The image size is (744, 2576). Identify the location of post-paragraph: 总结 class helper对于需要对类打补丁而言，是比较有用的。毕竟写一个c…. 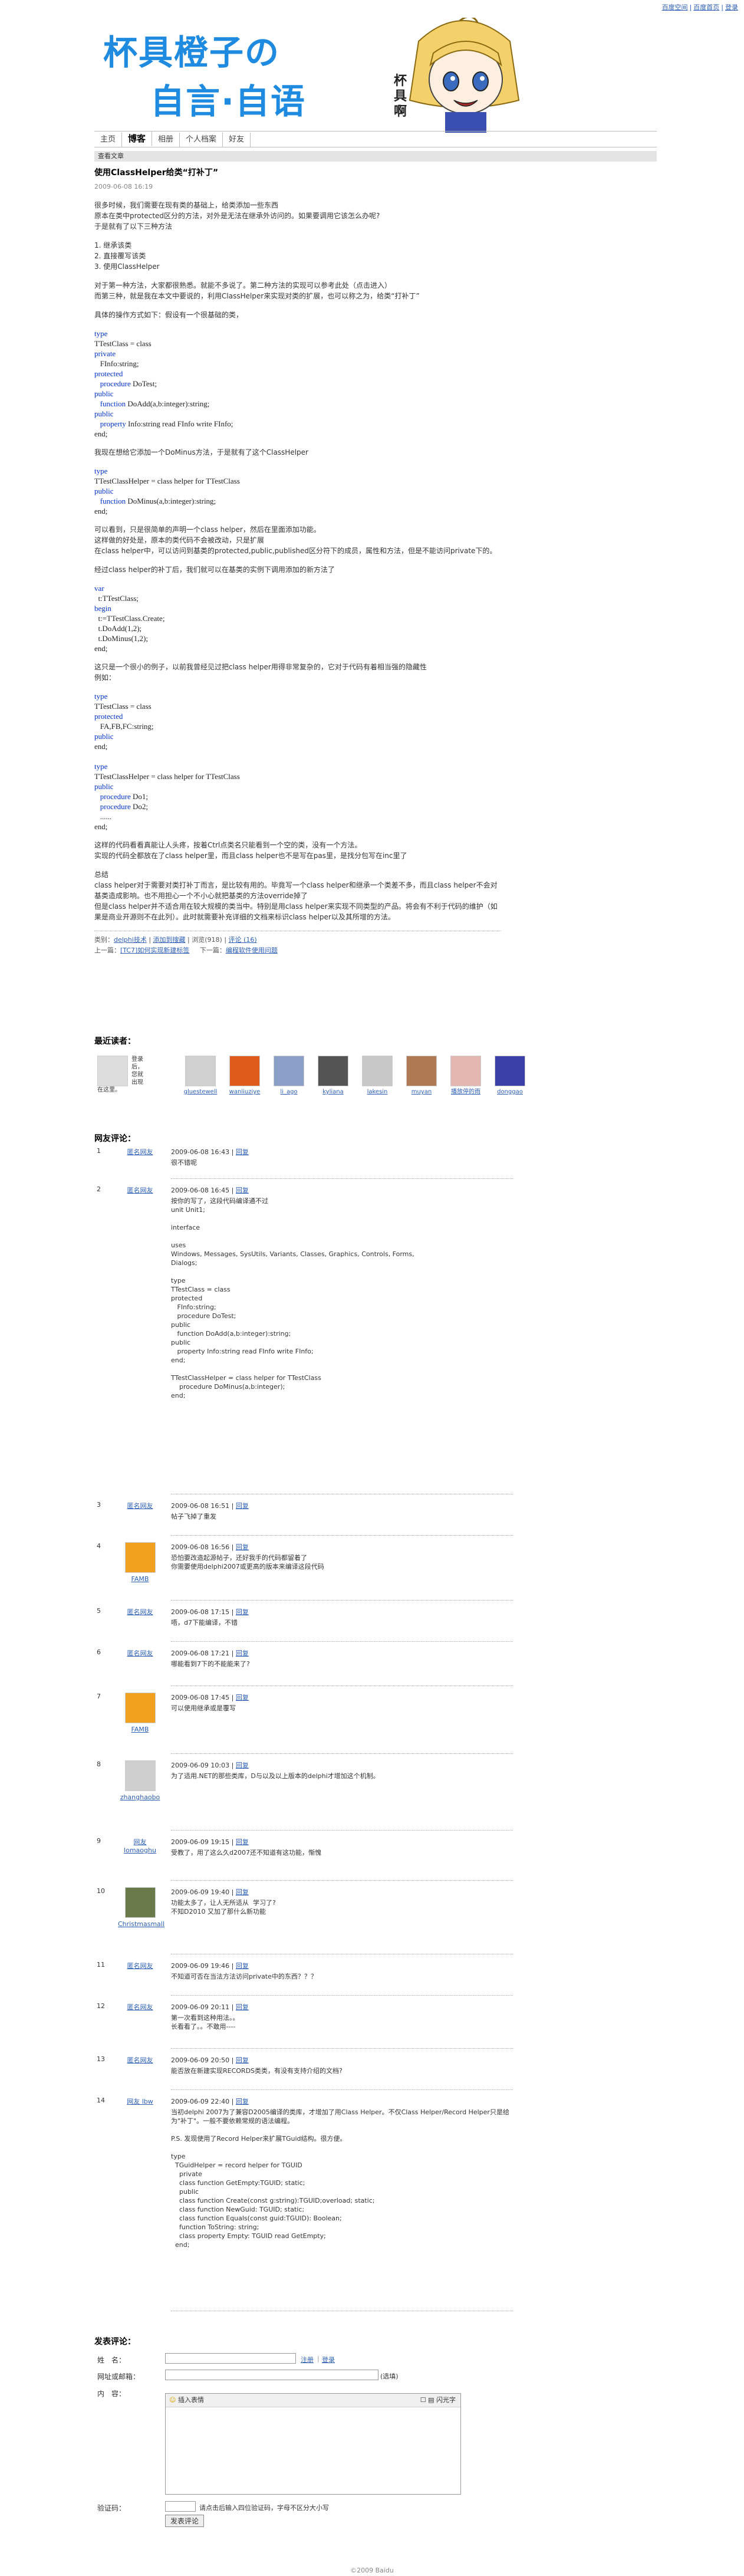
(296, 895).